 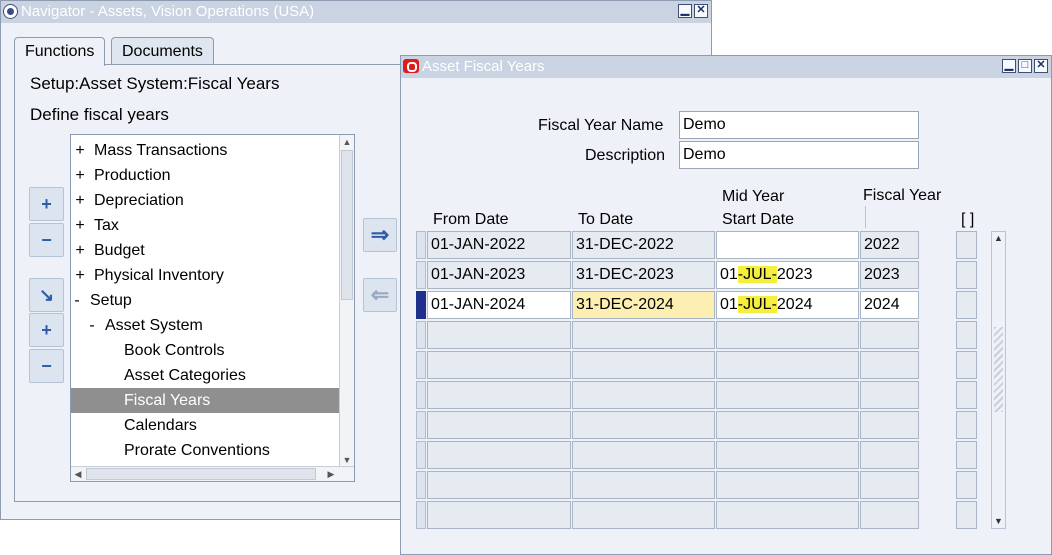 What do you see at coordinates (46, 240) in the screenshot?
I see `collapse-icon: −` at bounding box center [46, 240].